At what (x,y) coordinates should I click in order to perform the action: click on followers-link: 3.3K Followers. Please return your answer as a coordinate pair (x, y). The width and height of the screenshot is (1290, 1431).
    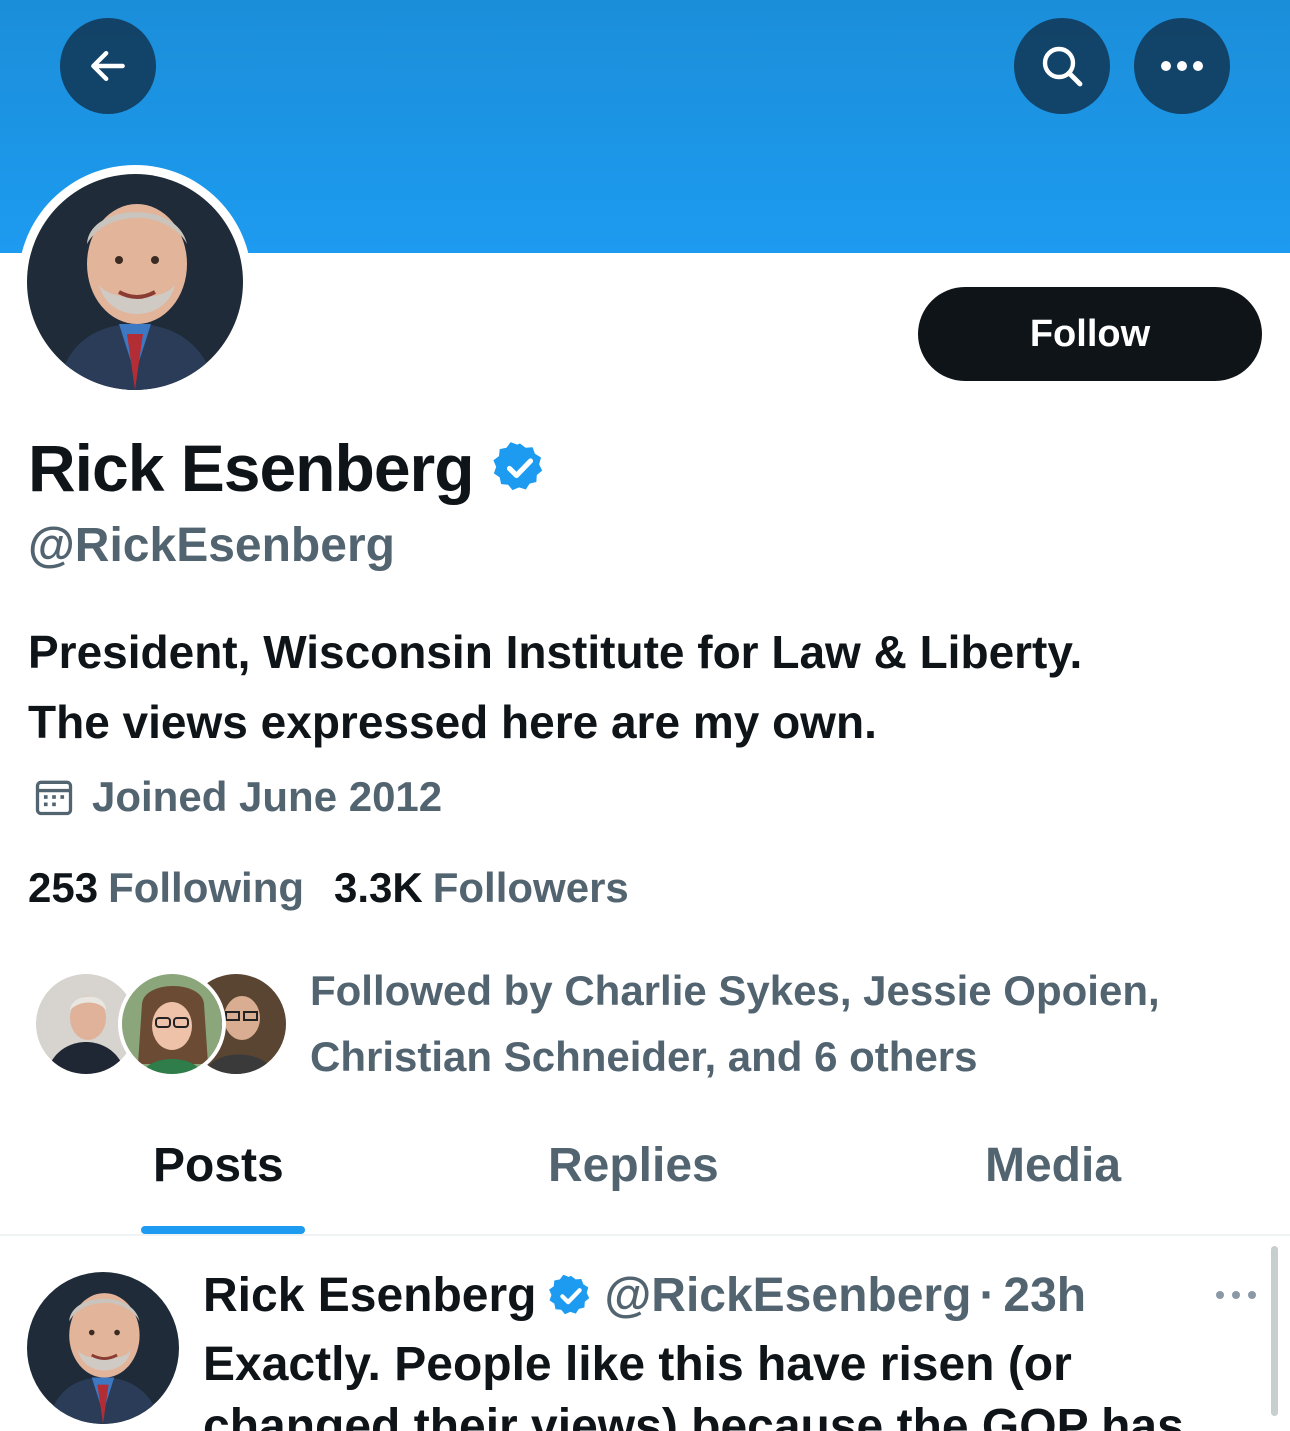
    Looking at the image, I should click on (481, 888).